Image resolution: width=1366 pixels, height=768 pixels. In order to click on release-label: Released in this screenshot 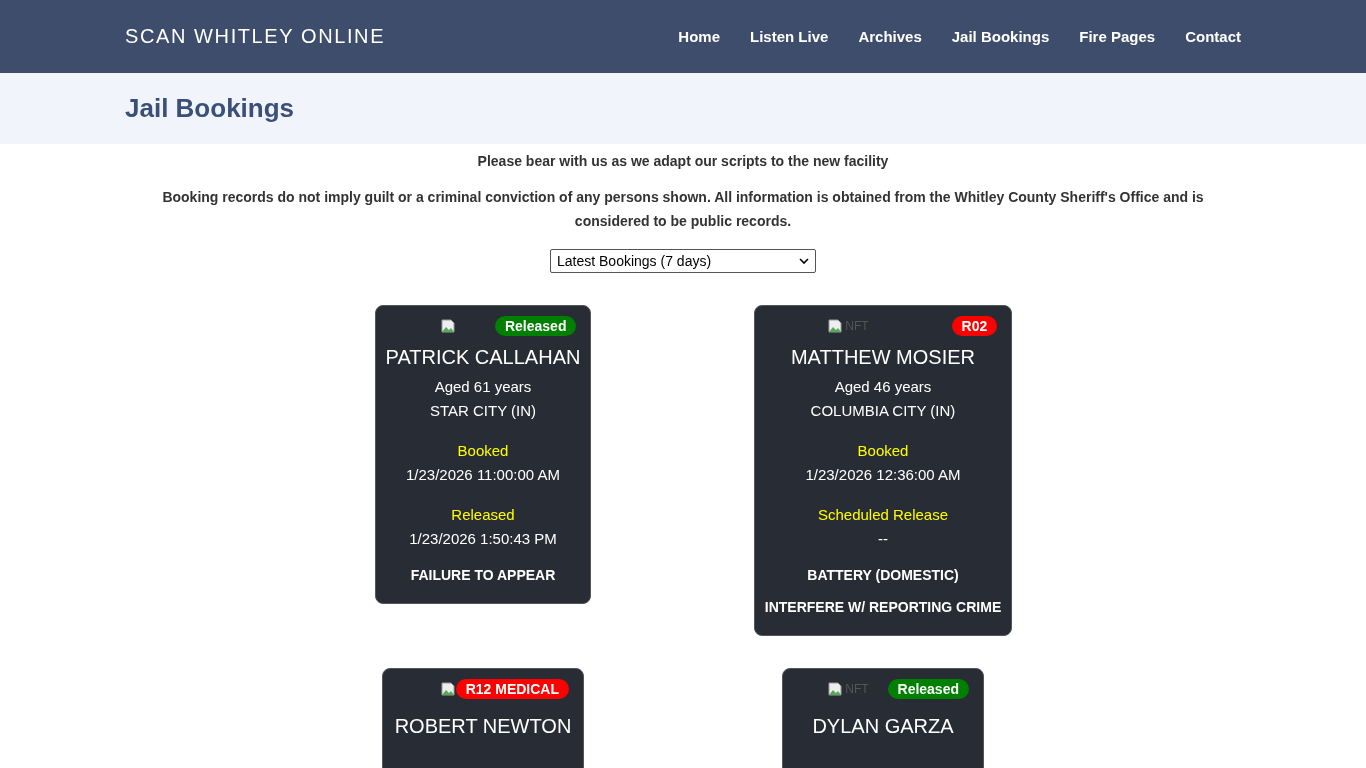, I will do `click(483, 515)`.